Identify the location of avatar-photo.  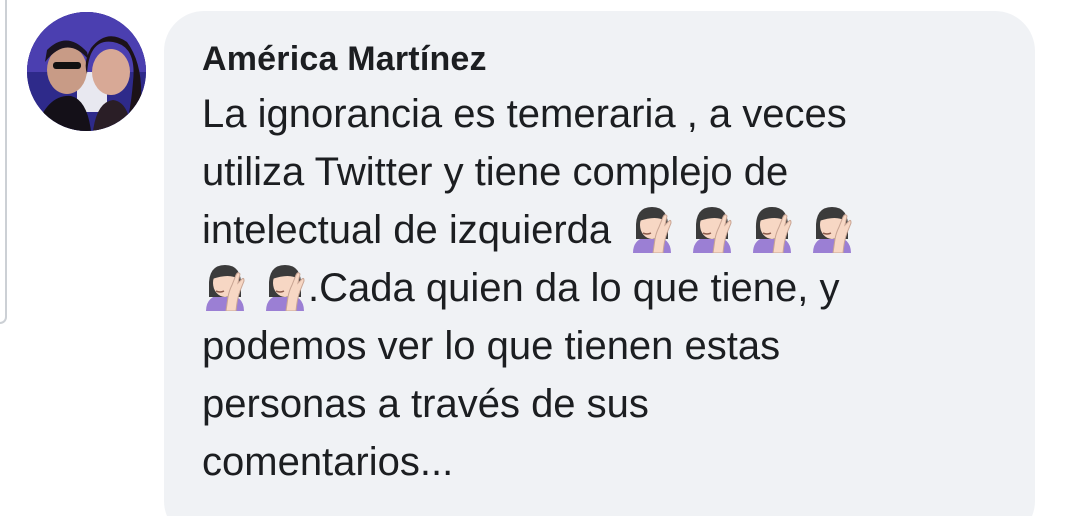
(86, 71).